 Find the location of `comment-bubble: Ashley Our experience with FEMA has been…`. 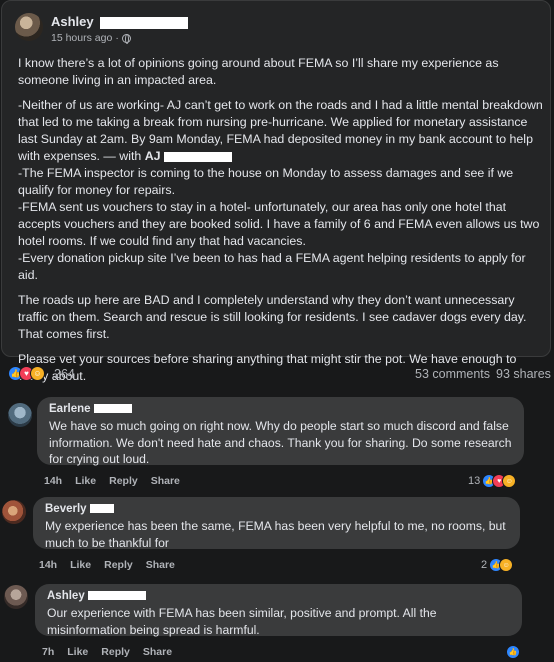

comment-bubble: Ashley Our experience with FEMA has been… is located at coordinates (278, 610).